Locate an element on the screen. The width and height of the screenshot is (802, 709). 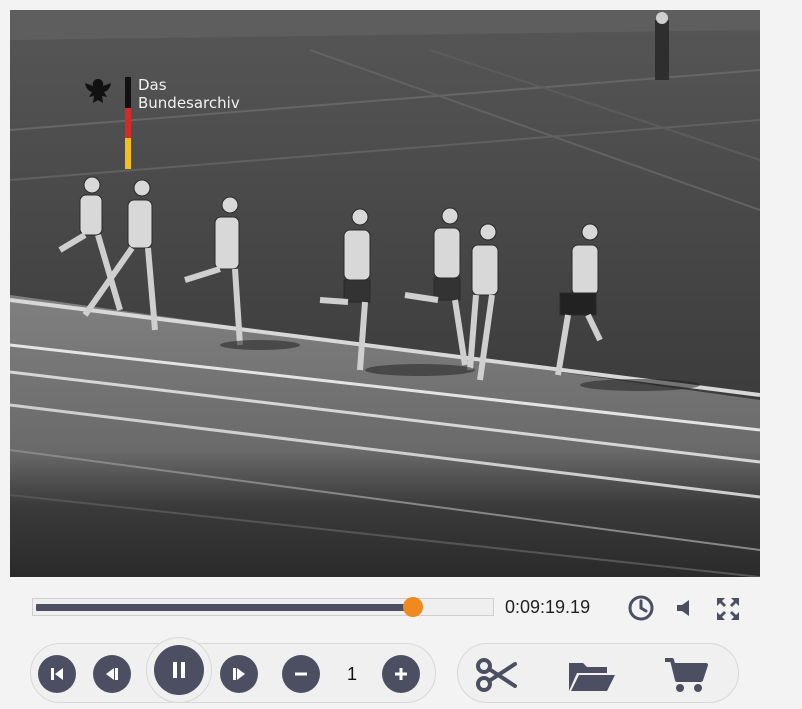
skip-start-button is located at coordinates (57, 674).